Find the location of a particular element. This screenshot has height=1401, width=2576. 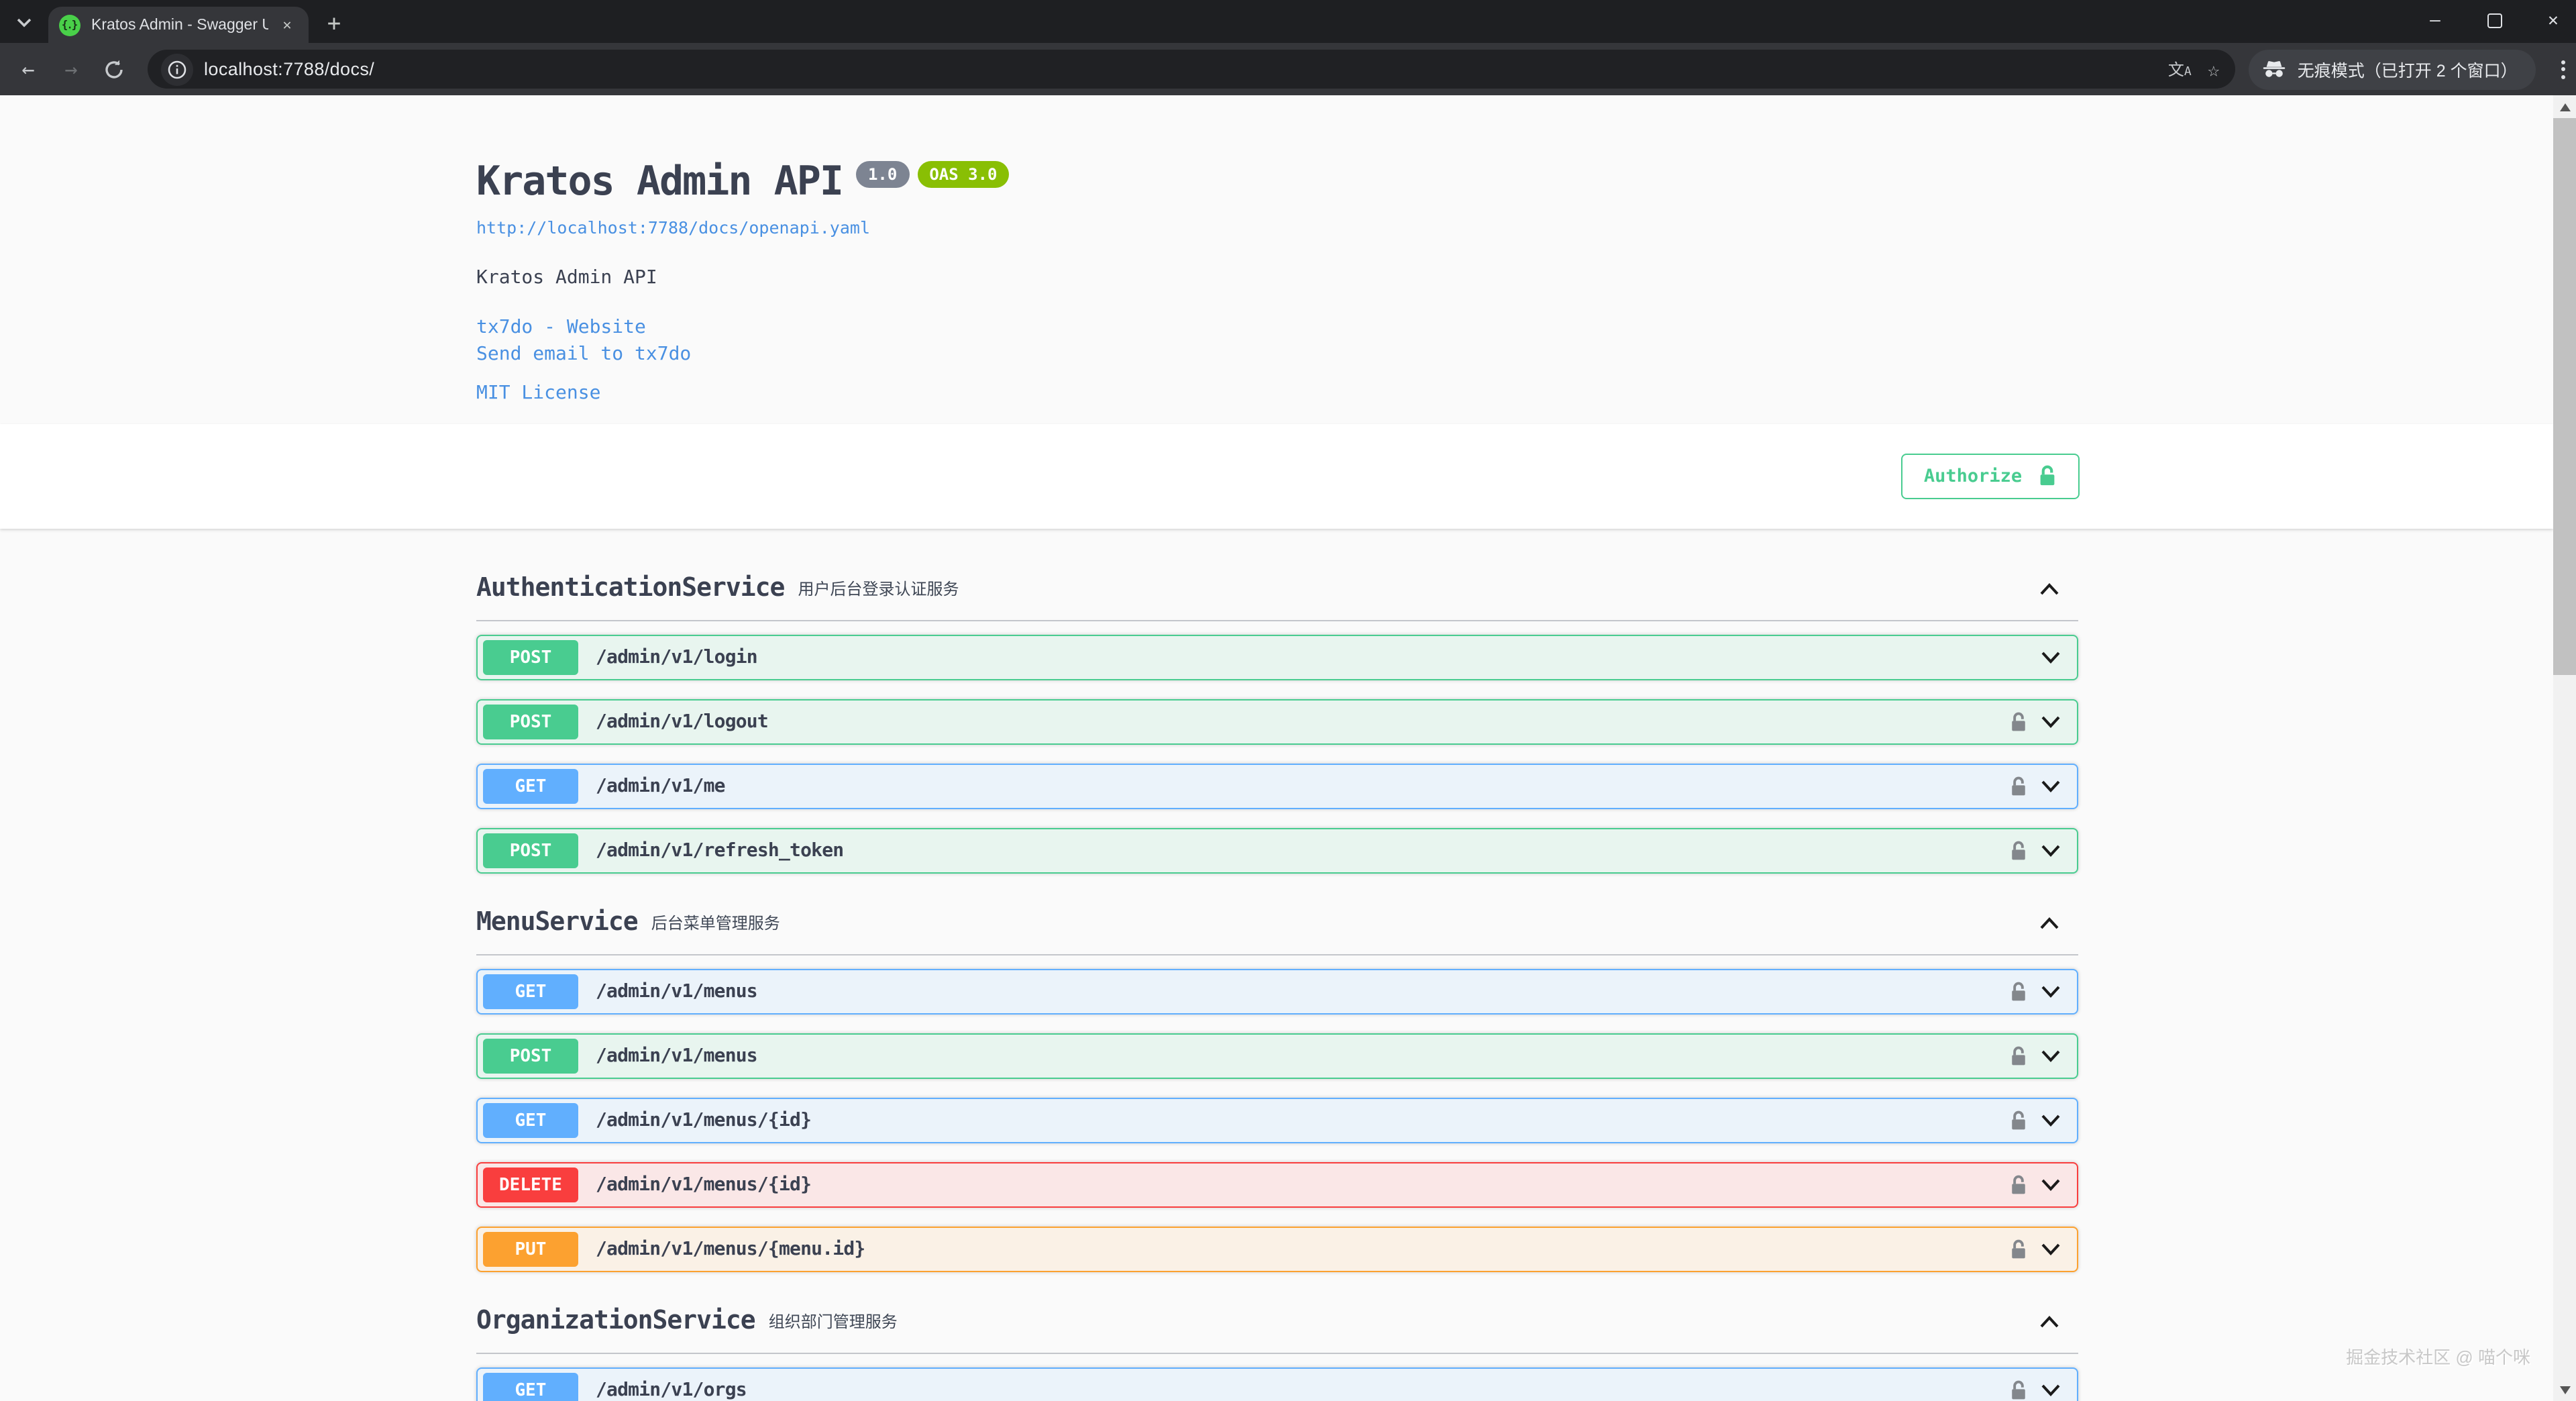

method-badge: PUT is located at coordinates (530, 1249).